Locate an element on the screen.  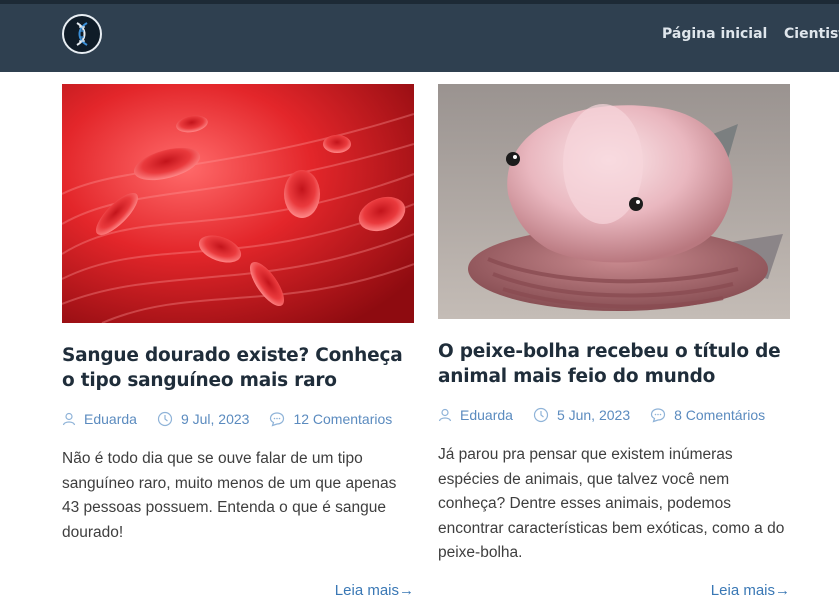
post-meta: Eduarda 9 Jul, 2023 12 Comentarios is located at coordinates (238, 419).